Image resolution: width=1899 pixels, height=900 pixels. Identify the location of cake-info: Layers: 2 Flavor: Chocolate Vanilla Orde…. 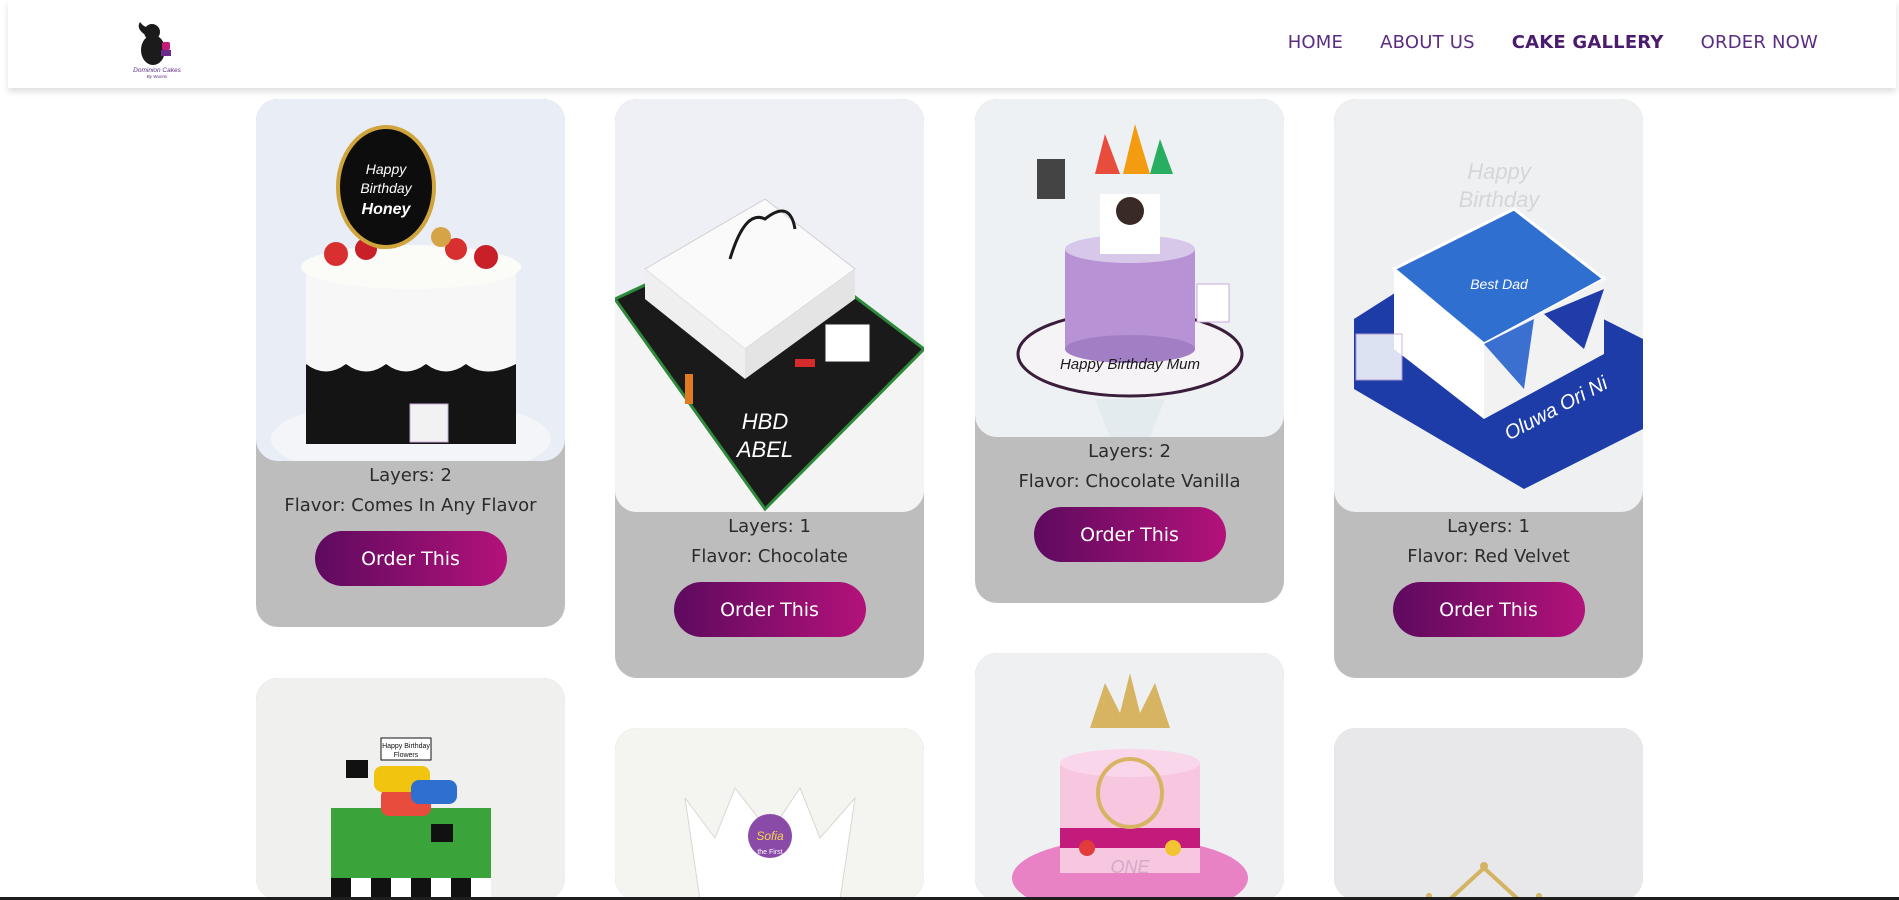
(1129, 499).